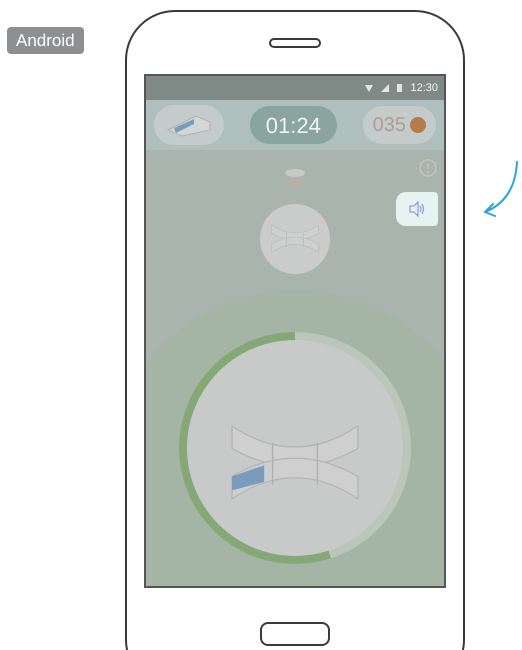 Image resolution: width=522 pixels, height=650 pixels. I want to click on timer: 01:24, so click(293, 125).